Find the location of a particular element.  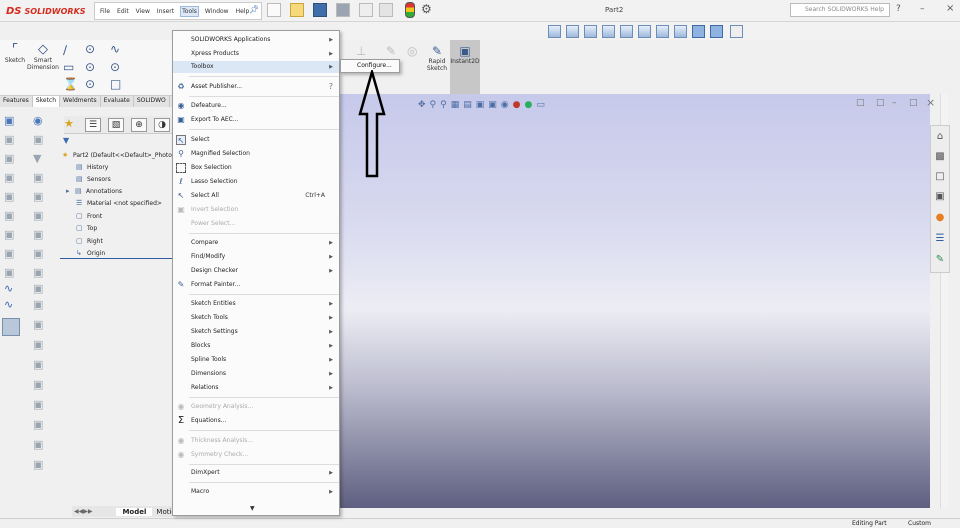

draft-icon: ▣ is located at coordinates (9, 234).